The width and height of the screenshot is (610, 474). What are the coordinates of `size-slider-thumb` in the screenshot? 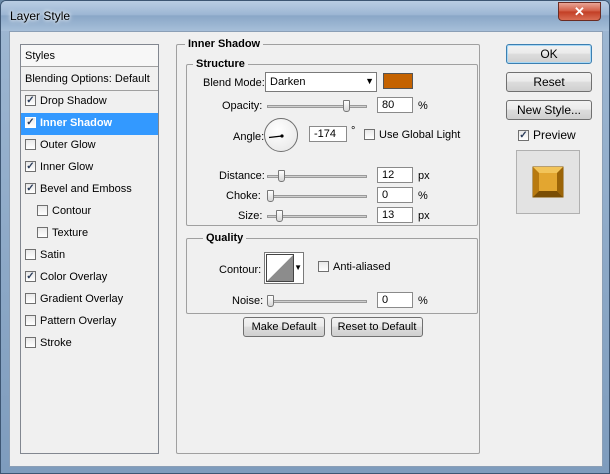 It's located at (279, 216).